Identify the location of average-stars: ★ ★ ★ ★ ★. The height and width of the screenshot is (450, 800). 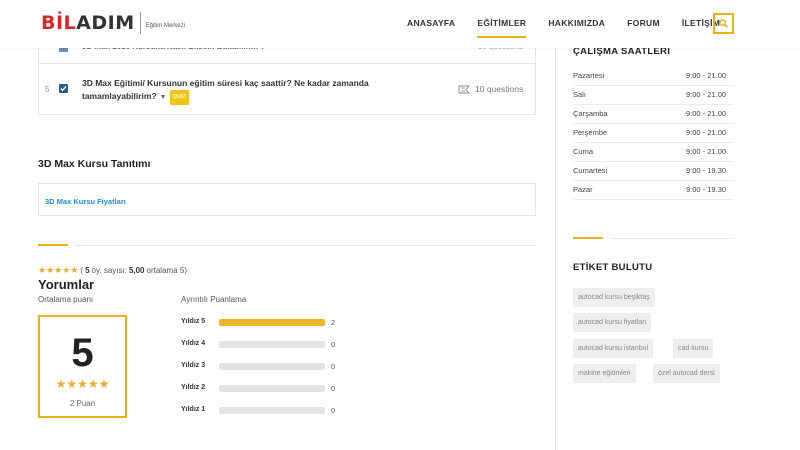
(82, 384).